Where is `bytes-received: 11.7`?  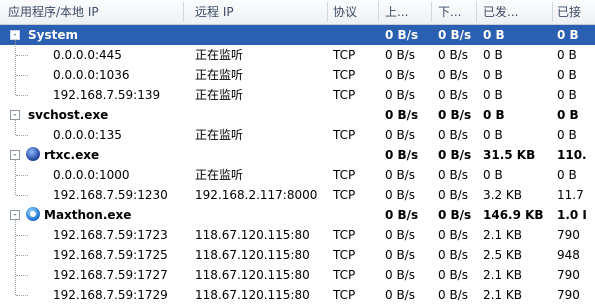
bytes-received: 11.7 is located at coordinates (570, 195).